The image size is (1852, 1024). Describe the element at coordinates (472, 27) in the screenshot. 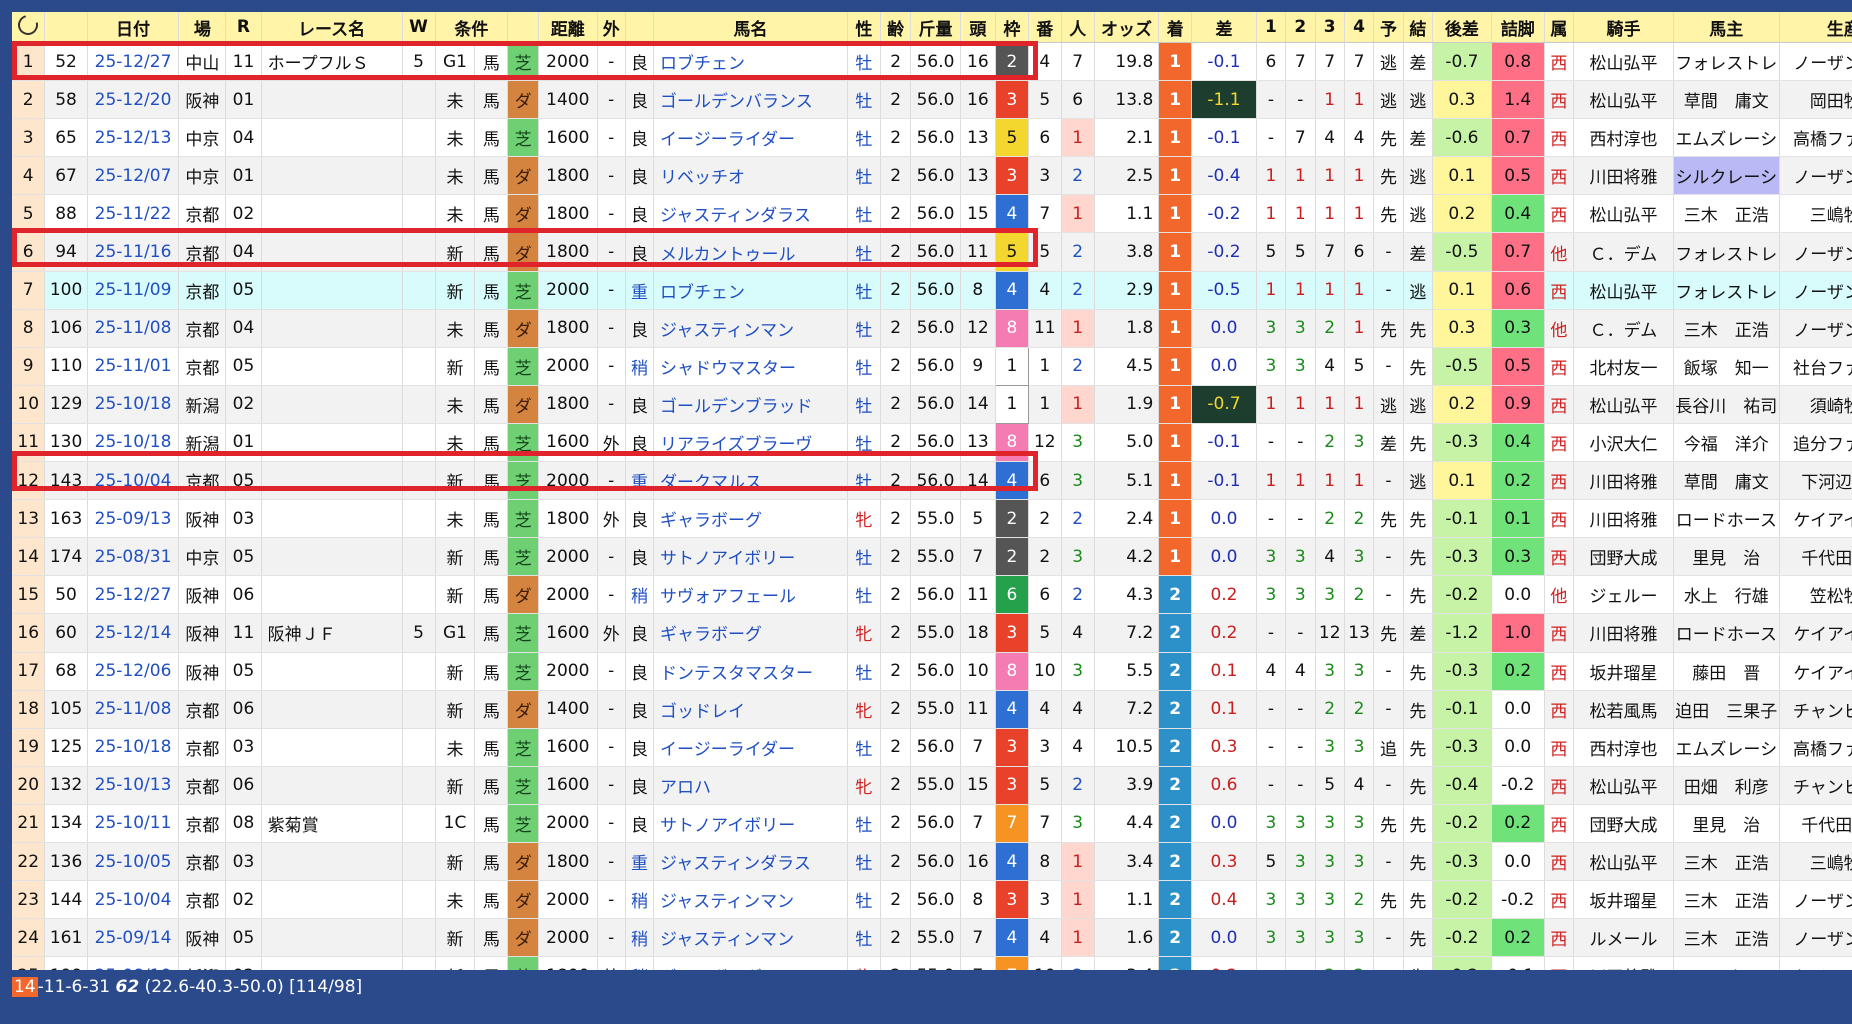

I see `col-header-cond: 条件` at that location.